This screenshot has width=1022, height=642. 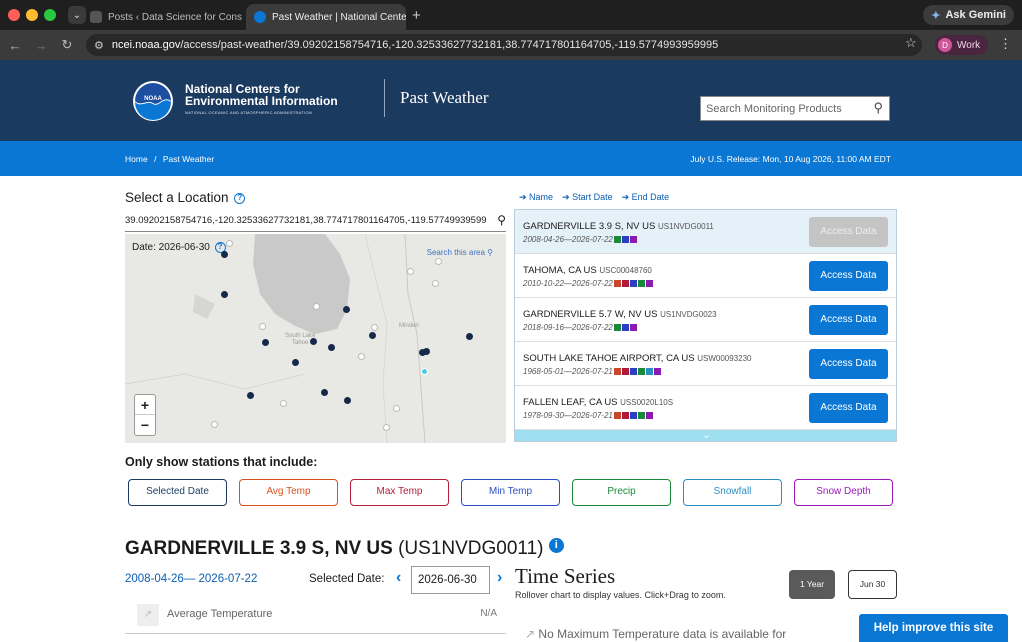 What do you see at coordinates (968, 15) in the screenshot?
I see `ask-gemini-button: ✦ Ask Gemini` at bounding box center [968, 15].